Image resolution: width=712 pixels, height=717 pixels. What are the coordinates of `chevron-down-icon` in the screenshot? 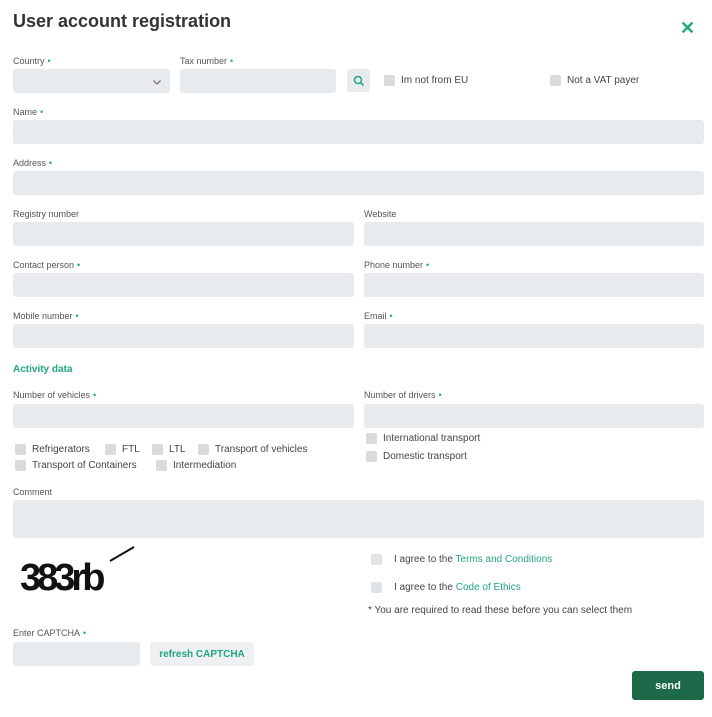 It's located at (157, 83).